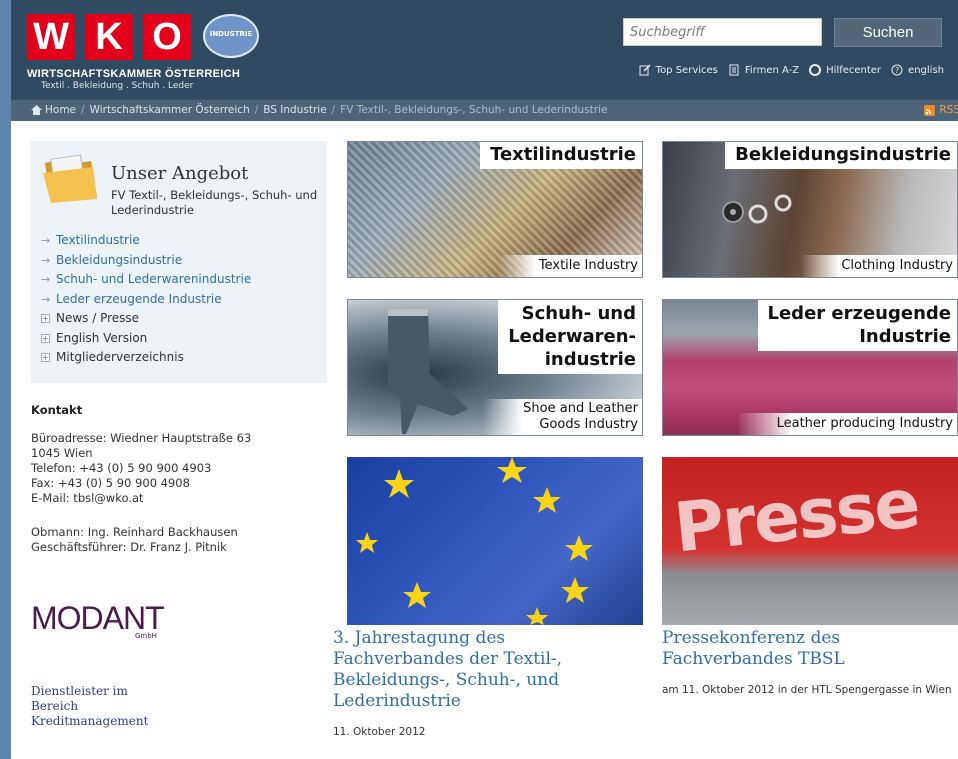 The image size is (958, 759). I want to click on link-mitgliederverzeichnis: Mitgliederverzeichnis, so click(120, 358).